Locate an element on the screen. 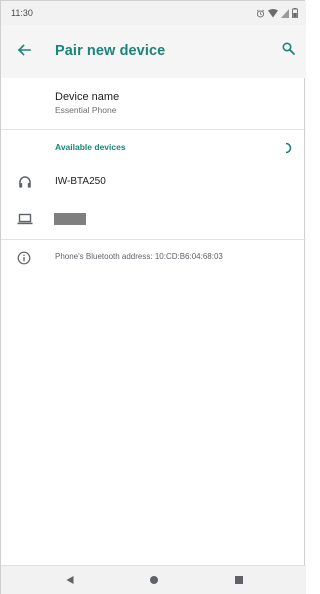 The height and width of the screenshot is (594, 320). nav-back-button is located at coordinates (70, 581).